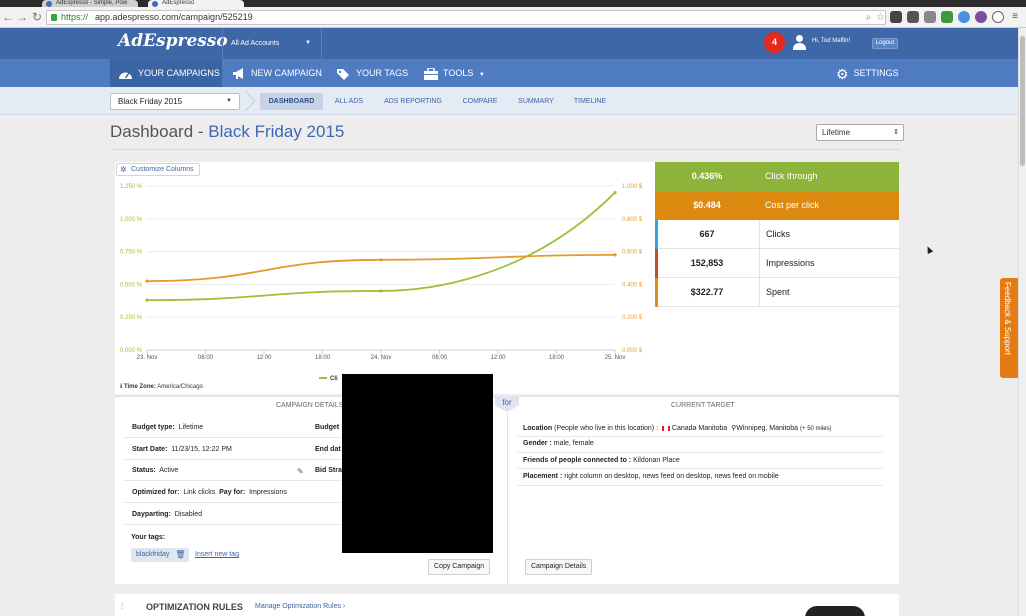 The height and width of the screenshot is (616, 1026). Describe the element at coordinates (615, 358) in the screenshot. I see `x-tick-label: 25. Nov` at that location.